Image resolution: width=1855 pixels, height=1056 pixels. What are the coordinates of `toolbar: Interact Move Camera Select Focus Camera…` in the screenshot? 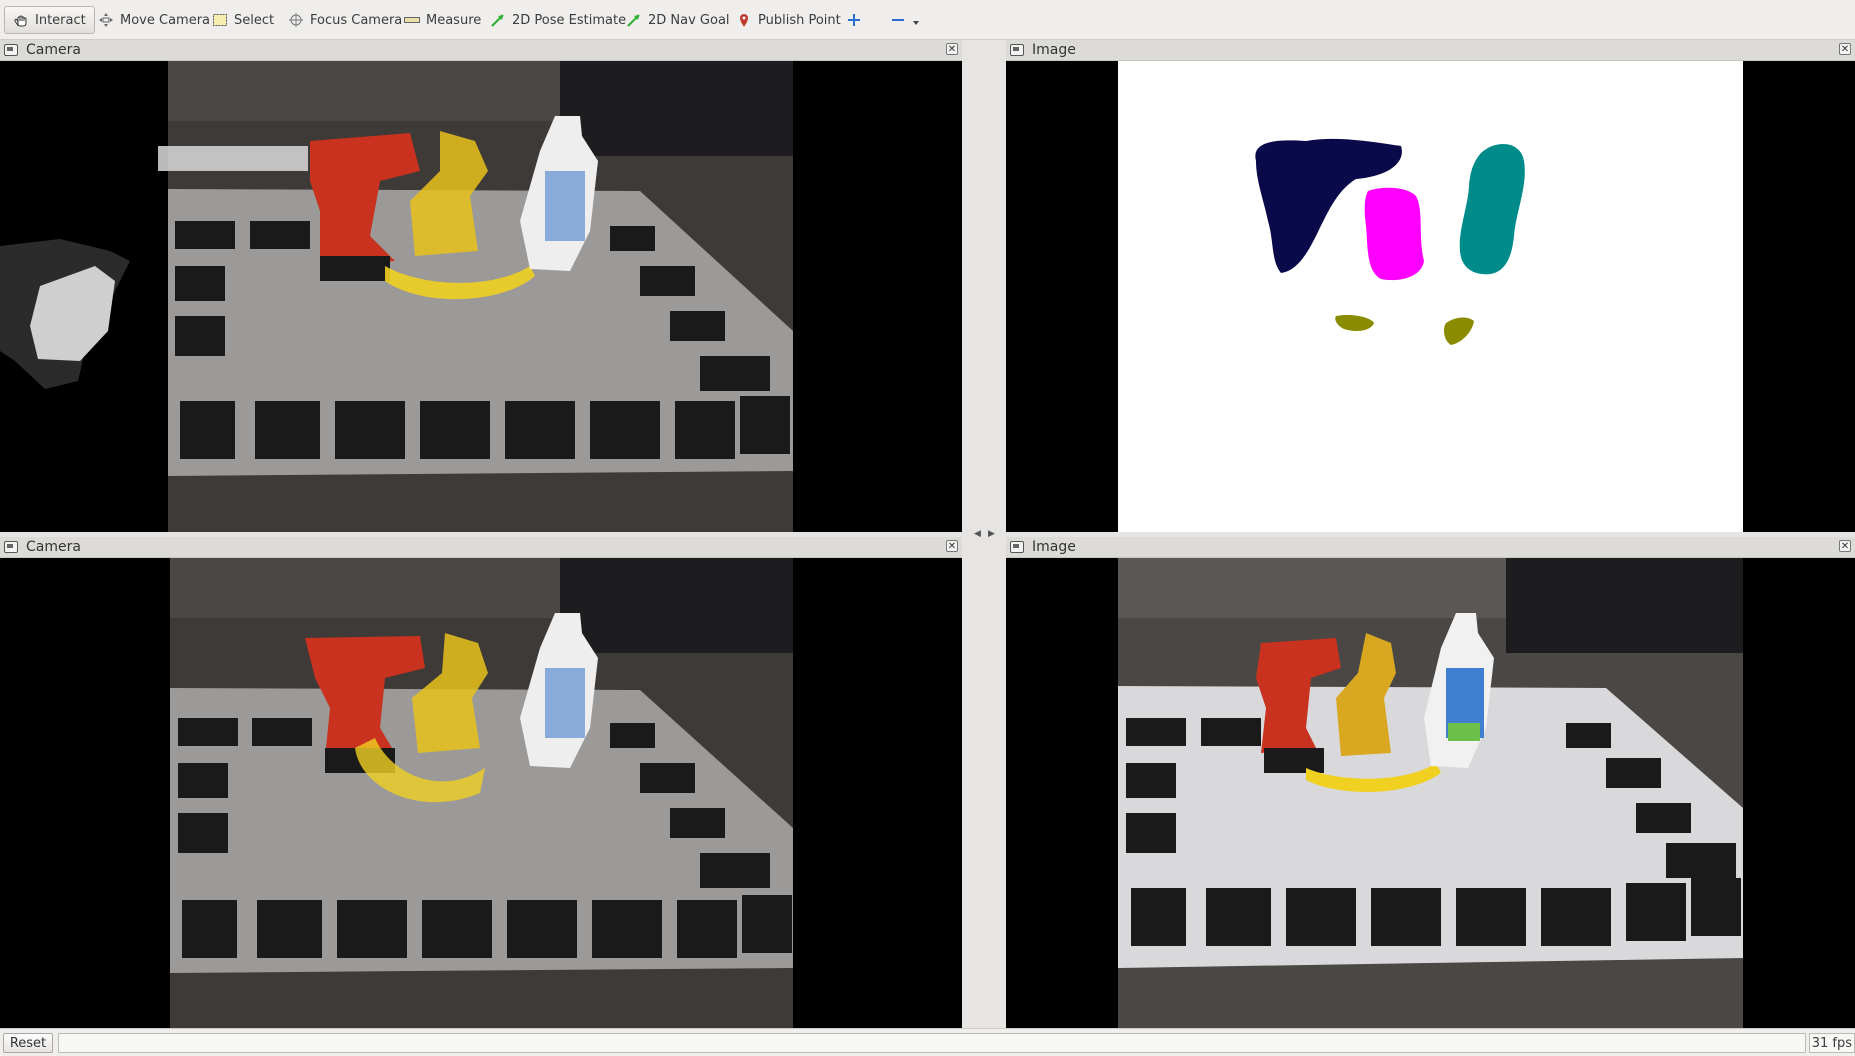 It's located at (927, 20).